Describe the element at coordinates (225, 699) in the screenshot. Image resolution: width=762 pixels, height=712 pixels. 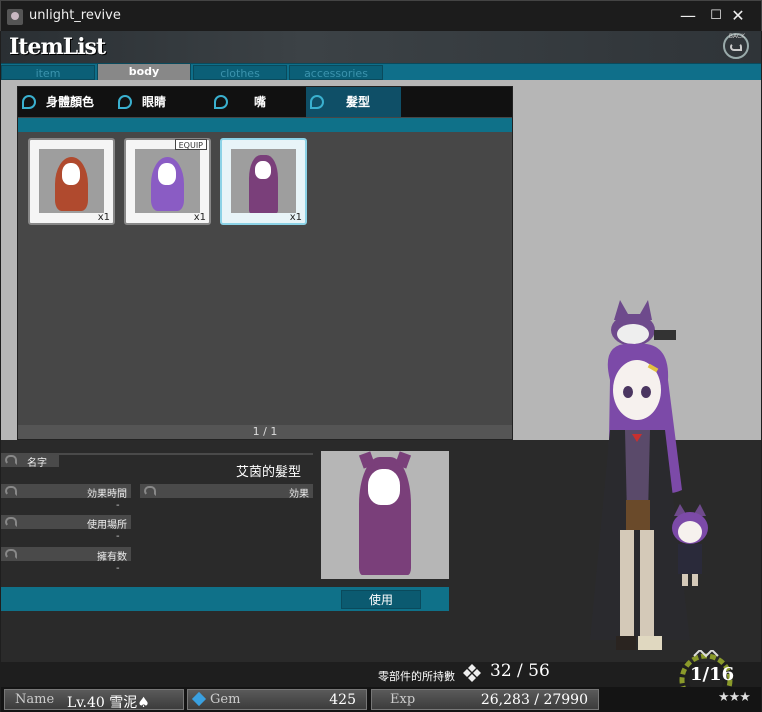
I see `gem-key: Gem` at that location.